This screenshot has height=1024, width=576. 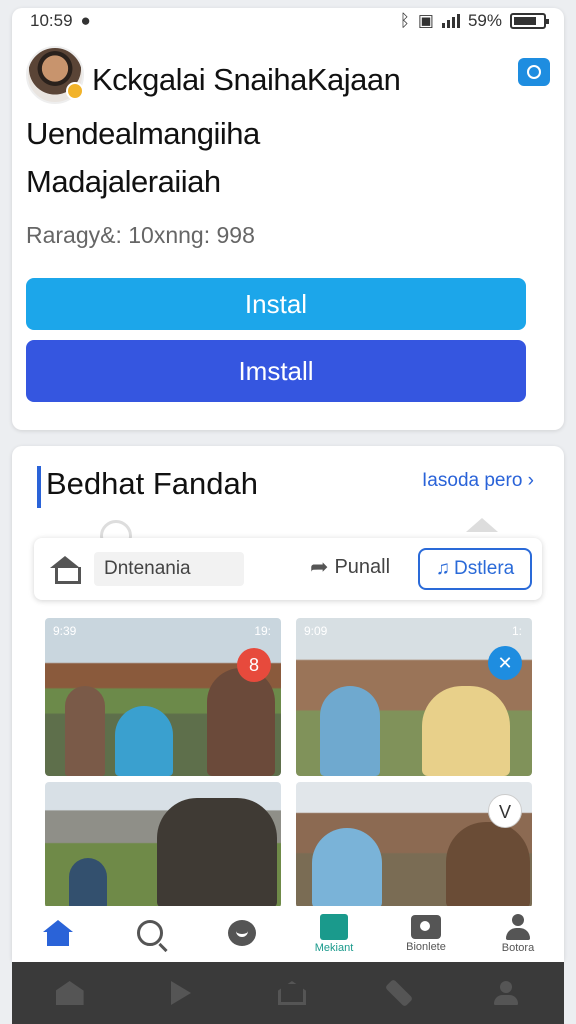 What do you see at coordinates (530, 480) in the screenshot?
I see `chevron-right-icon: ›` at bounding box center [530, 480].